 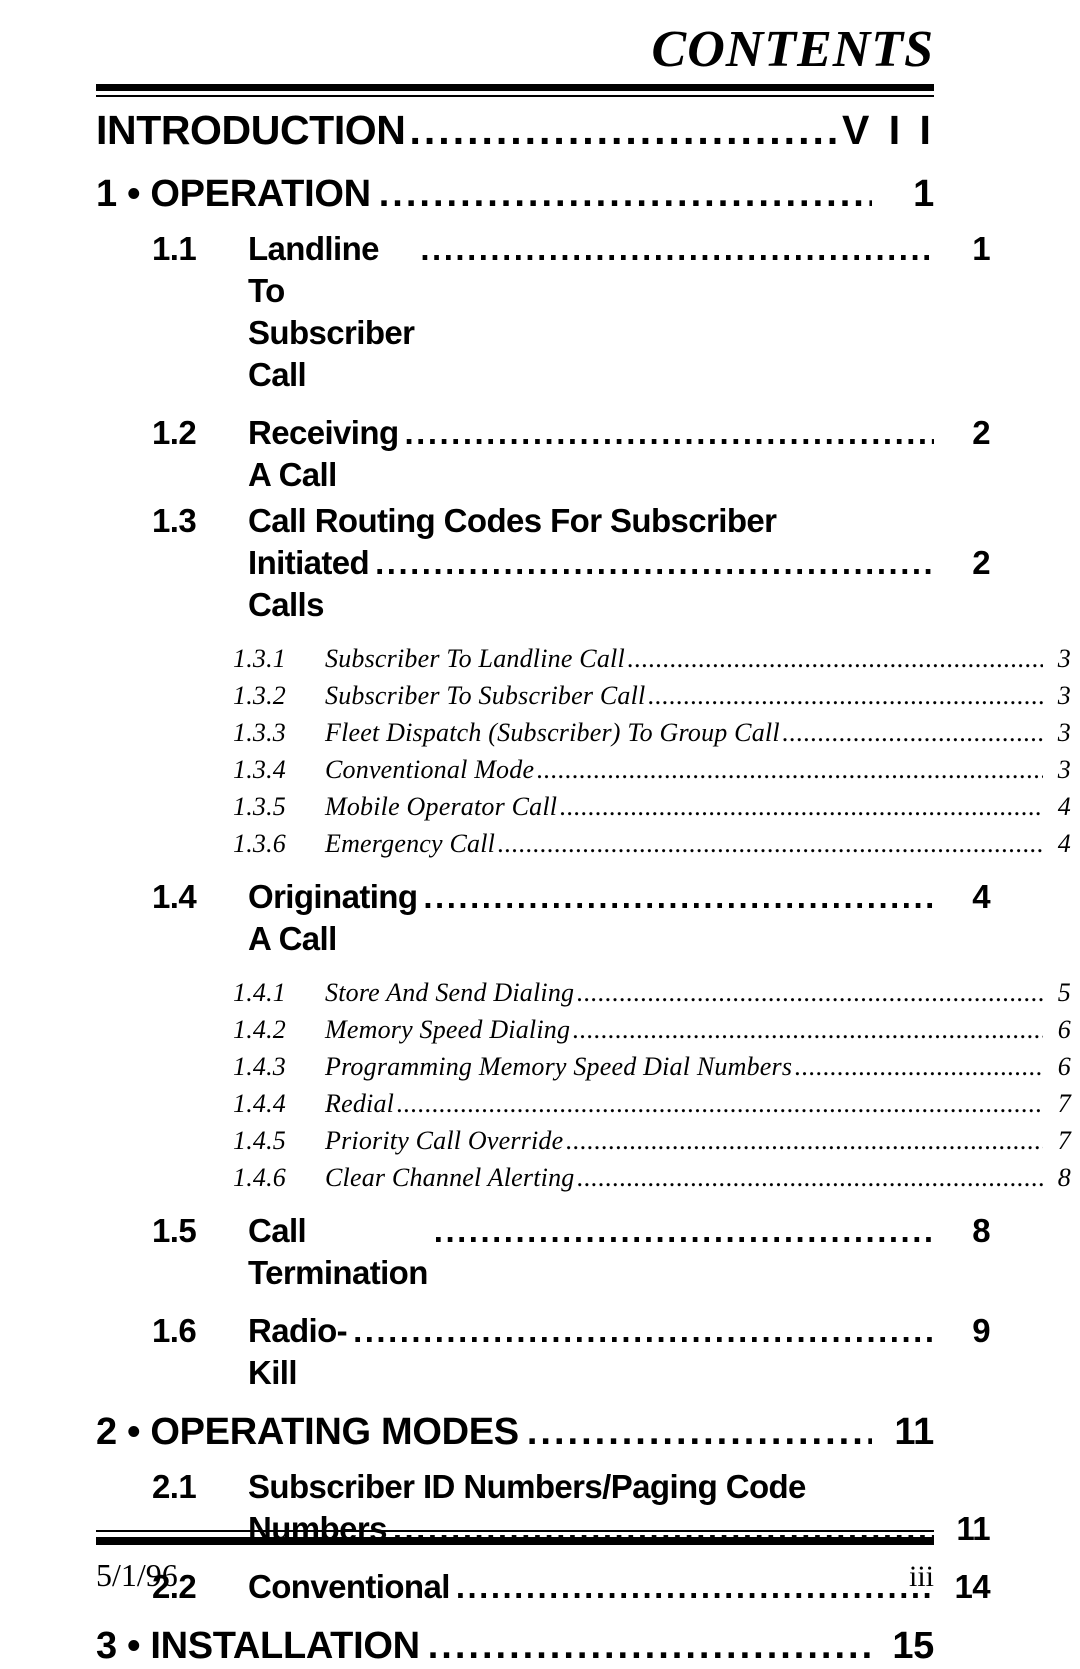 I want to click on toc-entry-number: 1.6, so click(x=174, y=1330).